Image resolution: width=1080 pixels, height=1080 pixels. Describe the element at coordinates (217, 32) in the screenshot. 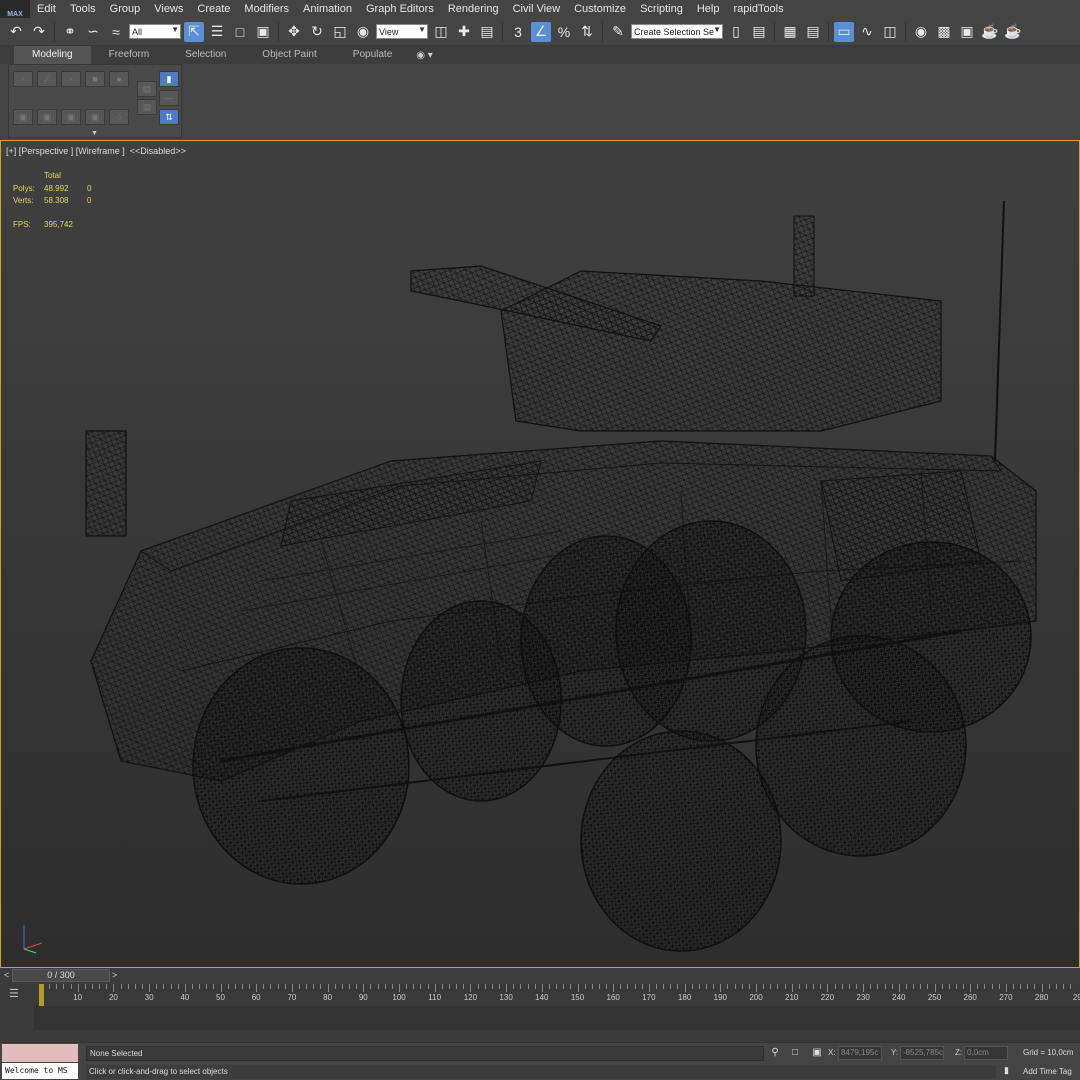

I see `select-by-name-icon: ☰` at that location.